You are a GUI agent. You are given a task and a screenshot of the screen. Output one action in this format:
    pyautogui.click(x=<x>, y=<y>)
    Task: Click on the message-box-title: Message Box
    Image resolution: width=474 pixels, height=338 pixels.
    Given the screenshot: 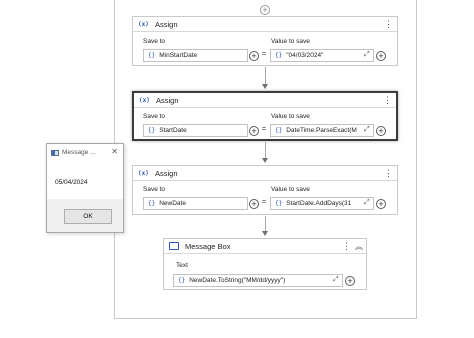 What is the action you would take?
    pyautogui.click(x=208, y=246)
    